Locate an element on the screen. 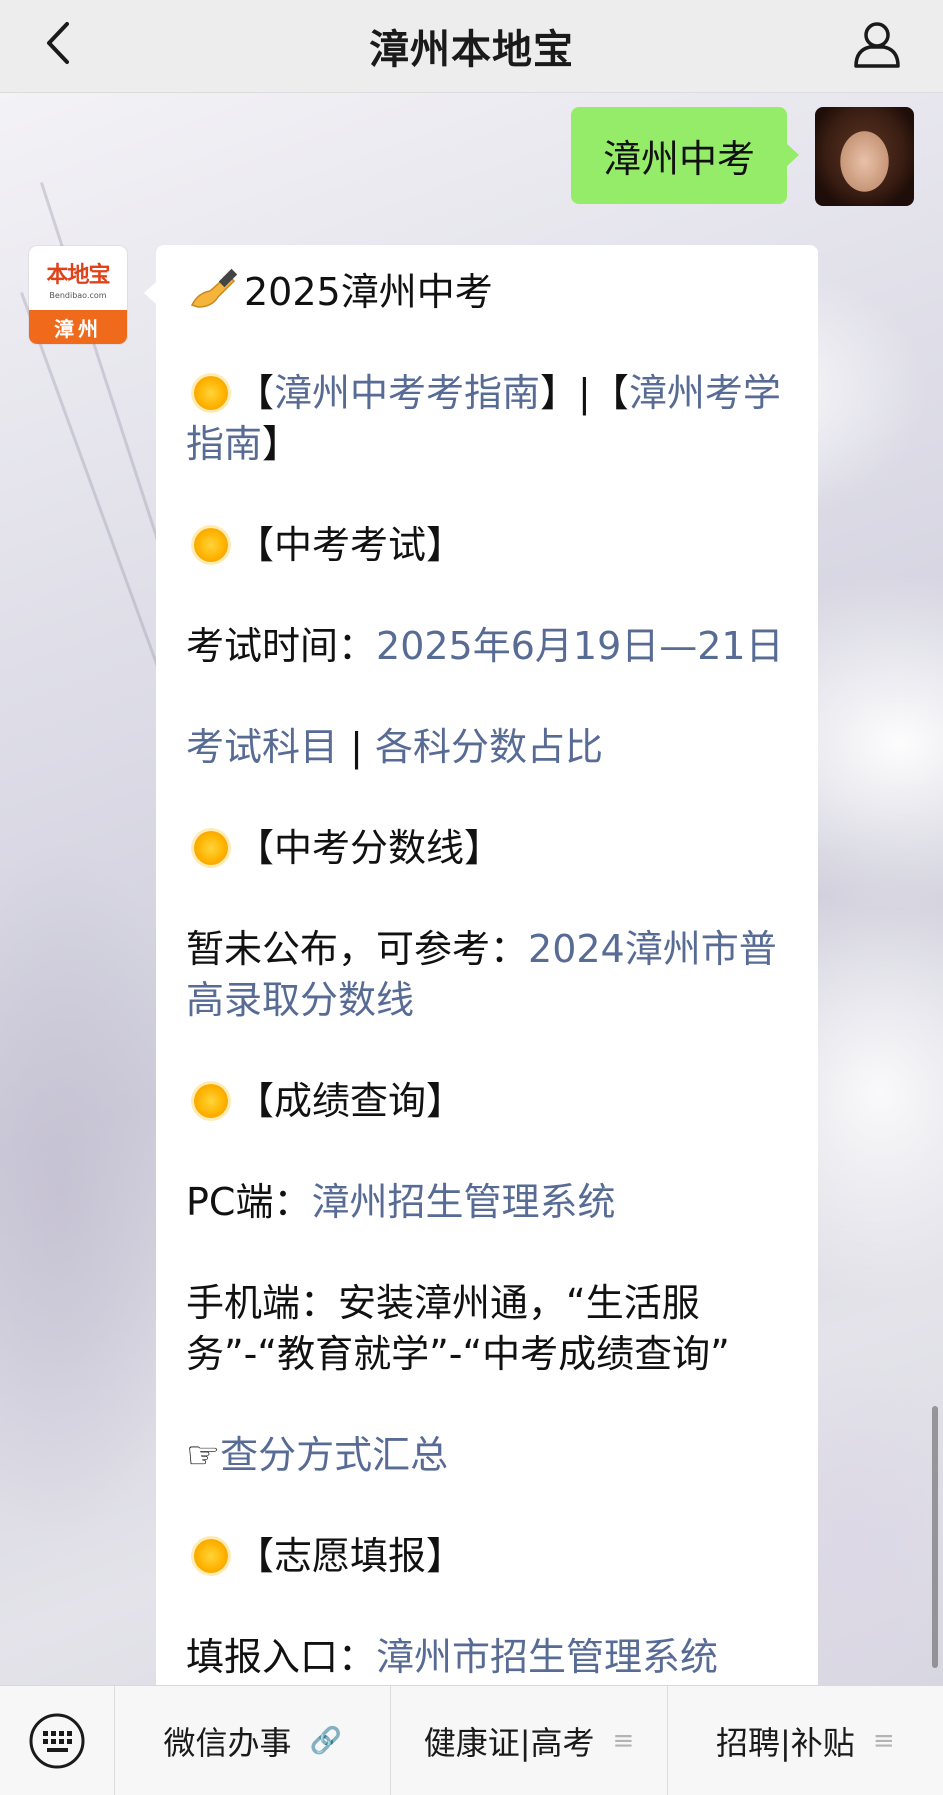  query-methods-row: ☞查分方式汇总 is located at coordinates (487, 1455).